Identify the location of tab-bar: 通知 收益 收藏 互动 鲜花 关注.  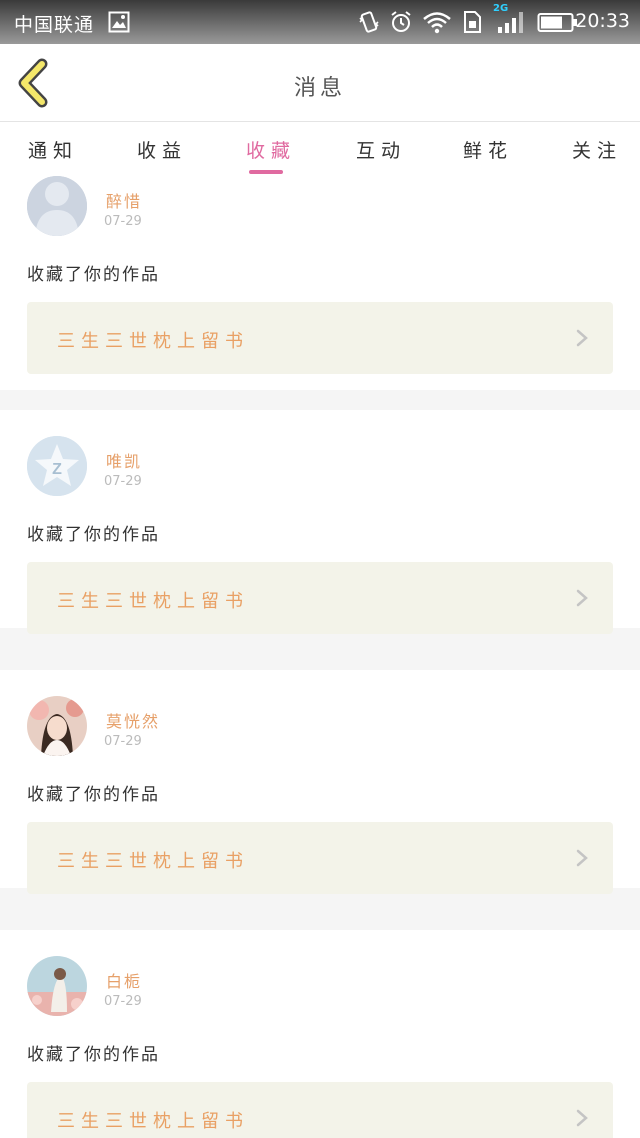
(320, 148).